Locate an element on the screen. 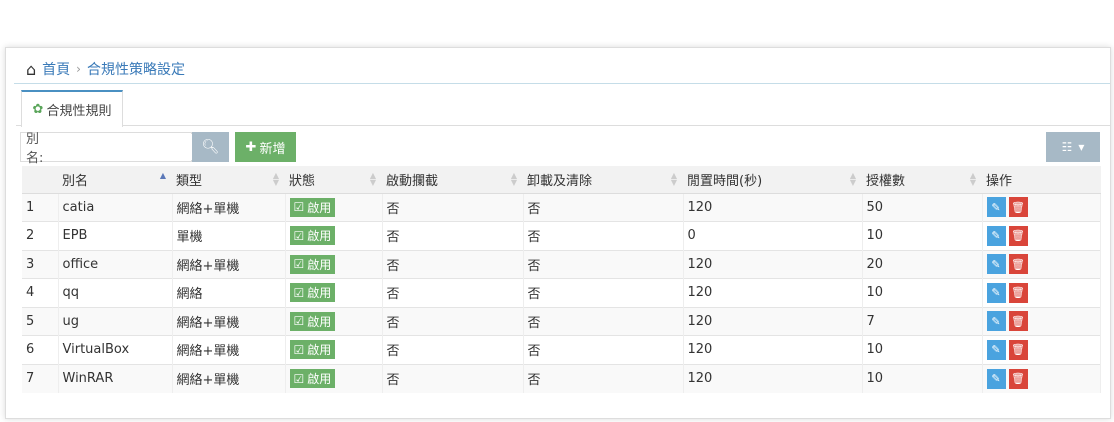 Image resolution: width=1114 pixels, height=422 pixels. column-header: 閒置時間(秒) ▲ ▼ is located at coordinates (772, 180).